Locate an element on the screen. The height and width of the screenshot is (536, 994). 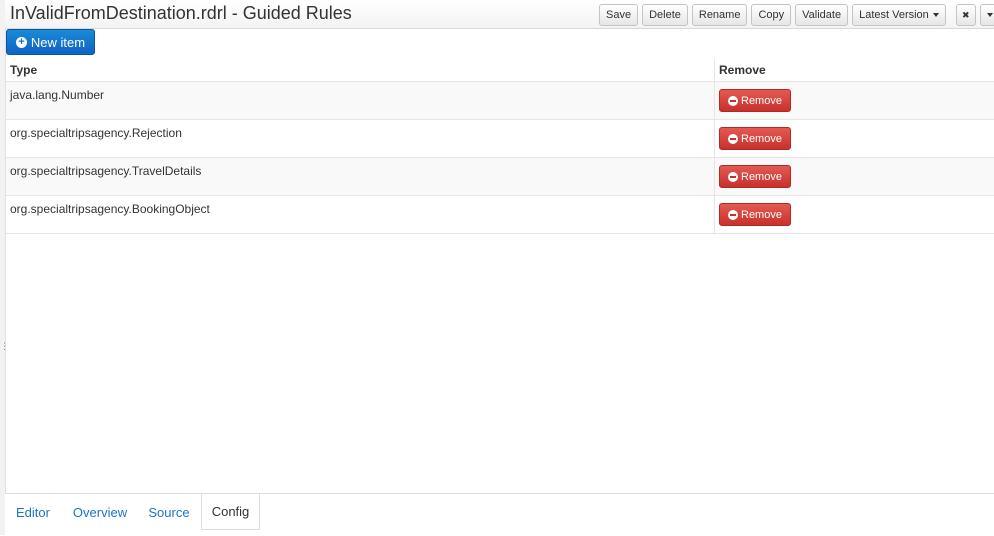
new-item-button: + New item is located at coordinates (50, 42).